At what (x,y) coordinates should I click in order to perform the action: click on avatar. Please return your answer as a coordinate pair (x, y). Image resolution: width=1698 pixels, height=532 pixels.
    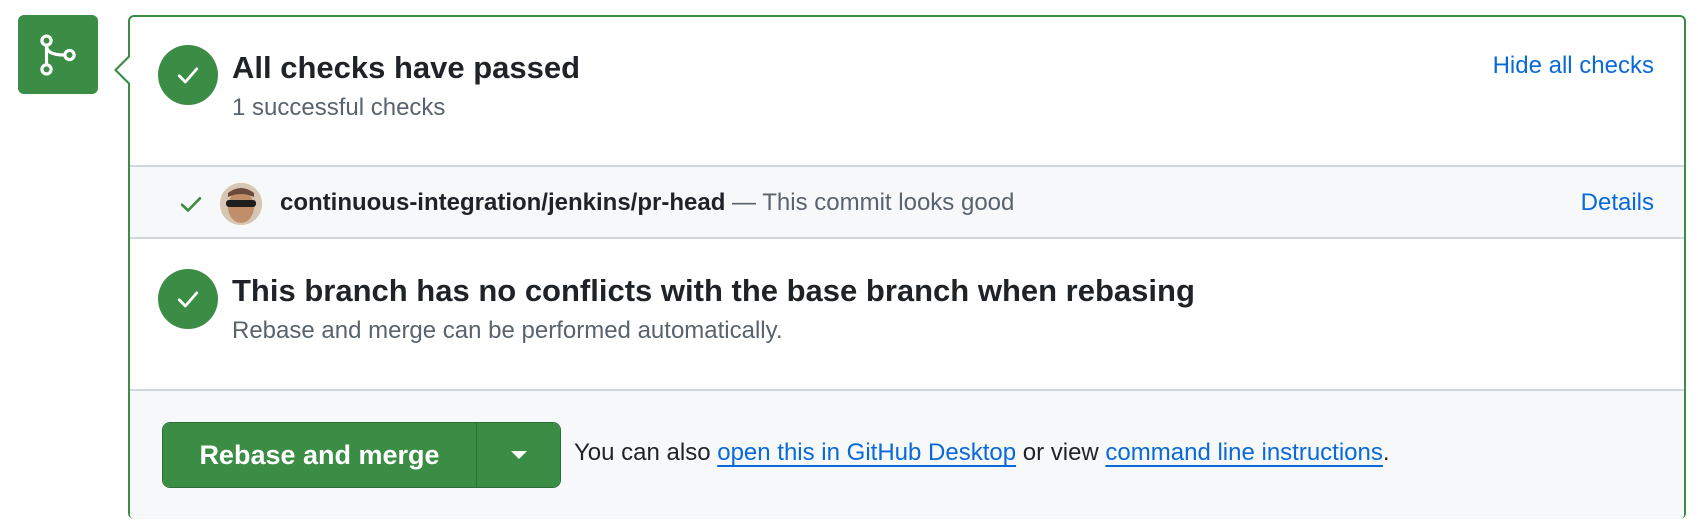
    Looking at the image, I should click on (241, 204).